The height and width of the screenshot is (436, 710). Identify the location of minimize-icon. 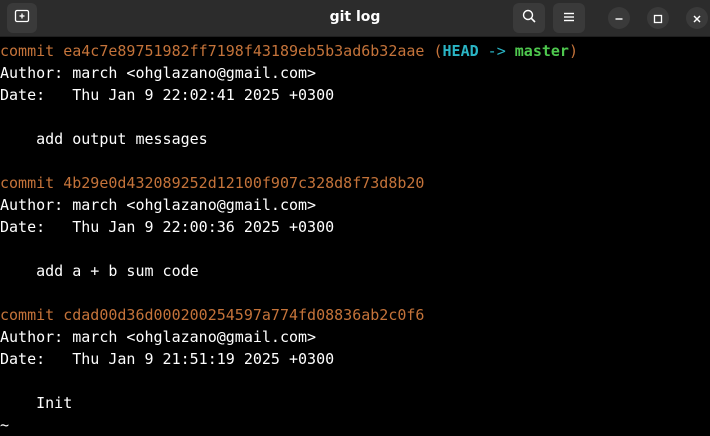
(619, 18).